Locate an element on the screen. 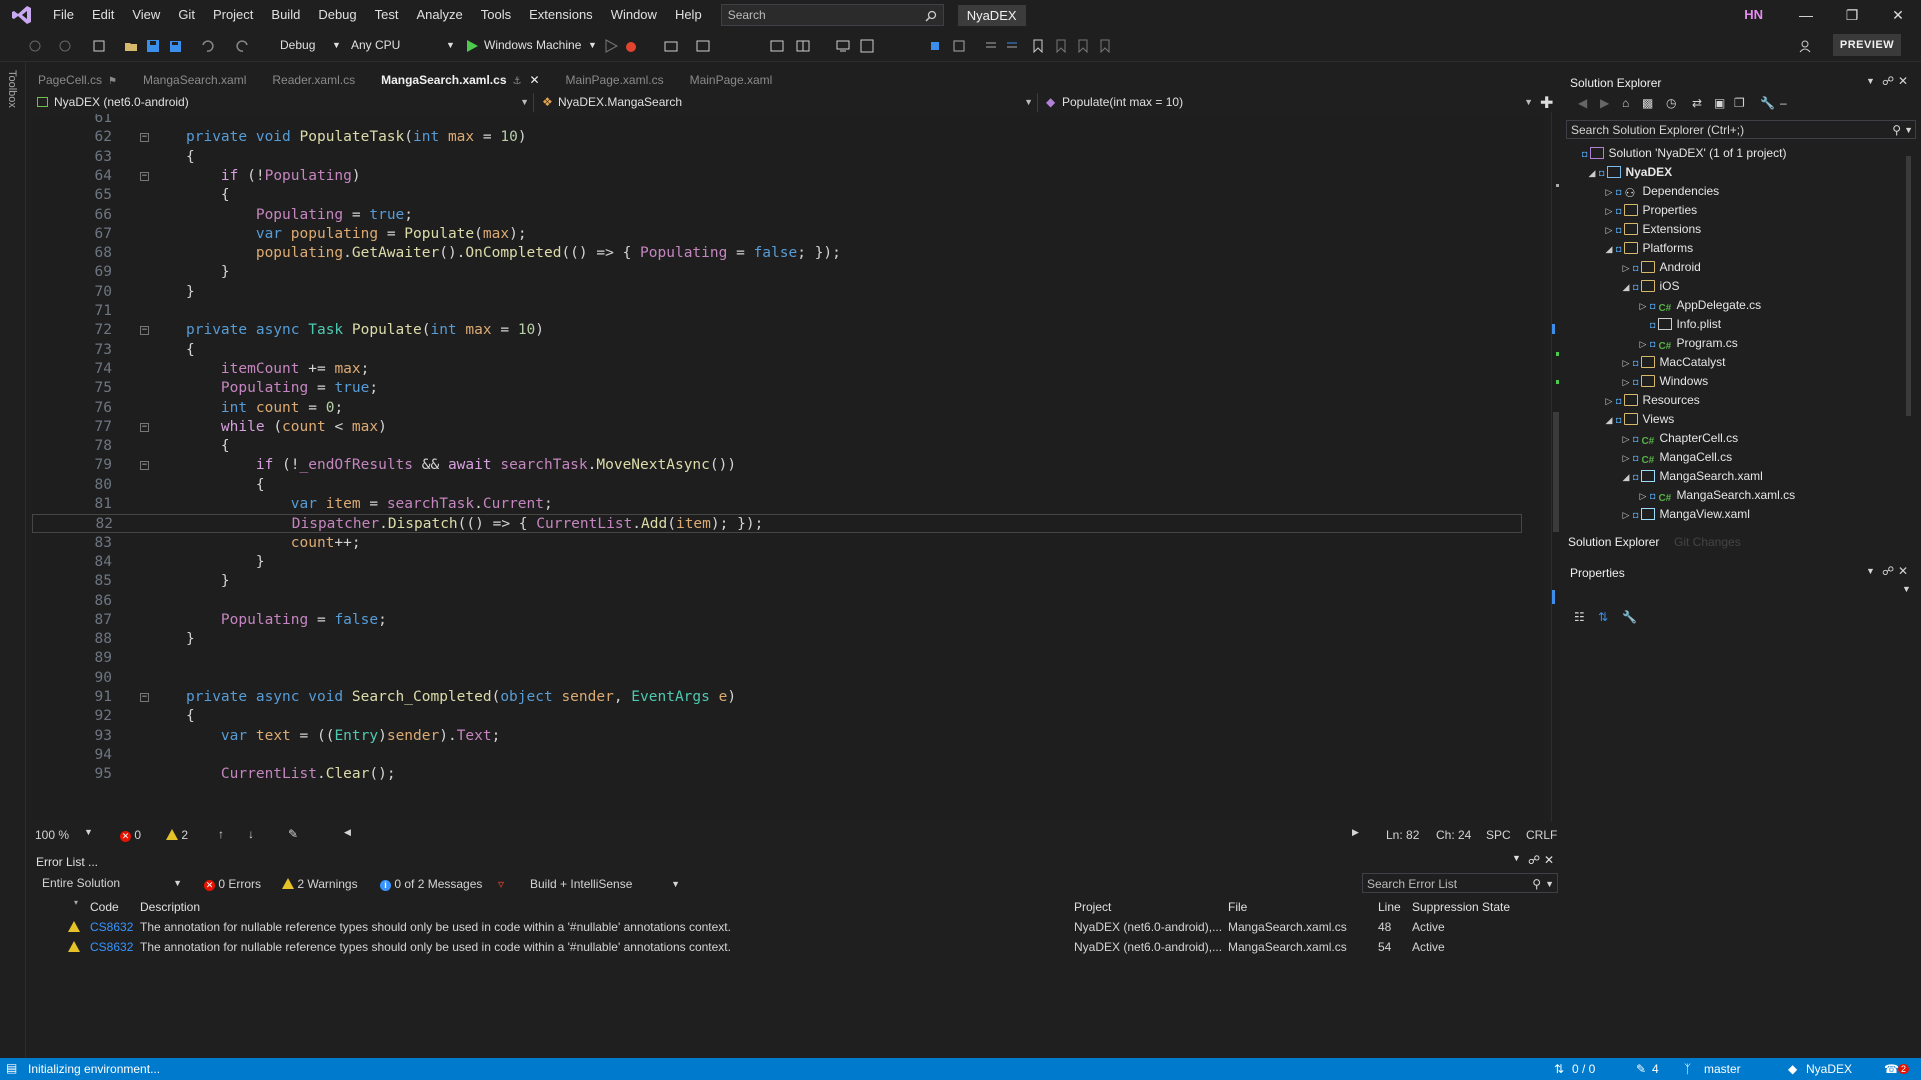 The height and width of the screenshot is (1080, 1921). switch-views-icon: ▩ is located at coordinates (1647, 103).